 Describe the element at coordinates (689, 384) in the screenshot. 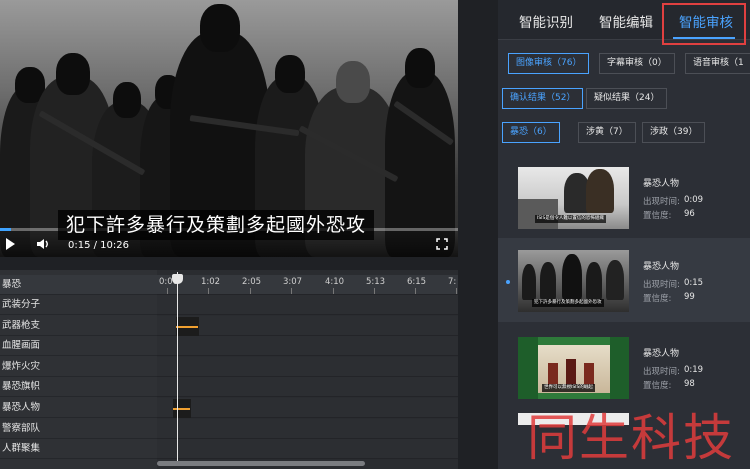

I see `result-confidence: 98` at that location.